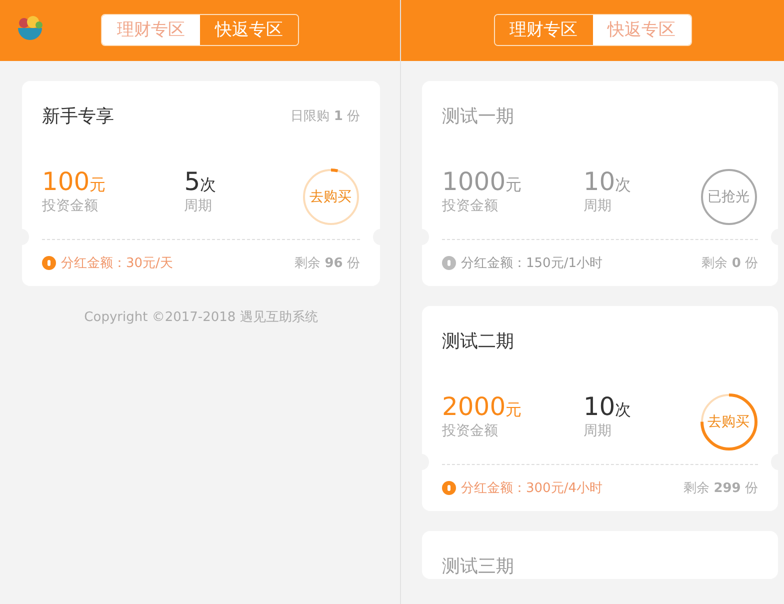 The height and width of the screenshot is (604, 784). Describe the element at coordinates (478, 341) in the screenshot. I see `product-title: 测试二期` at that location.